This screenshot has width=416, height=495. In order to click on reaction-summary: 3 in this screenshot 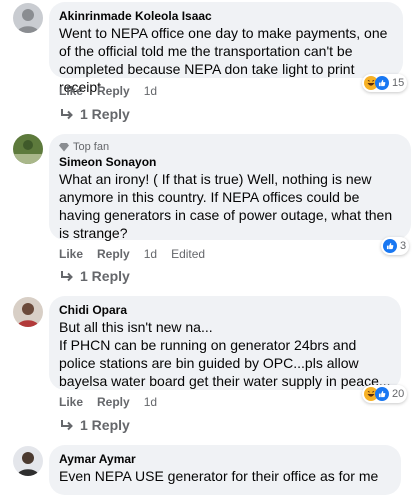, I will do `click(395, 246)`.